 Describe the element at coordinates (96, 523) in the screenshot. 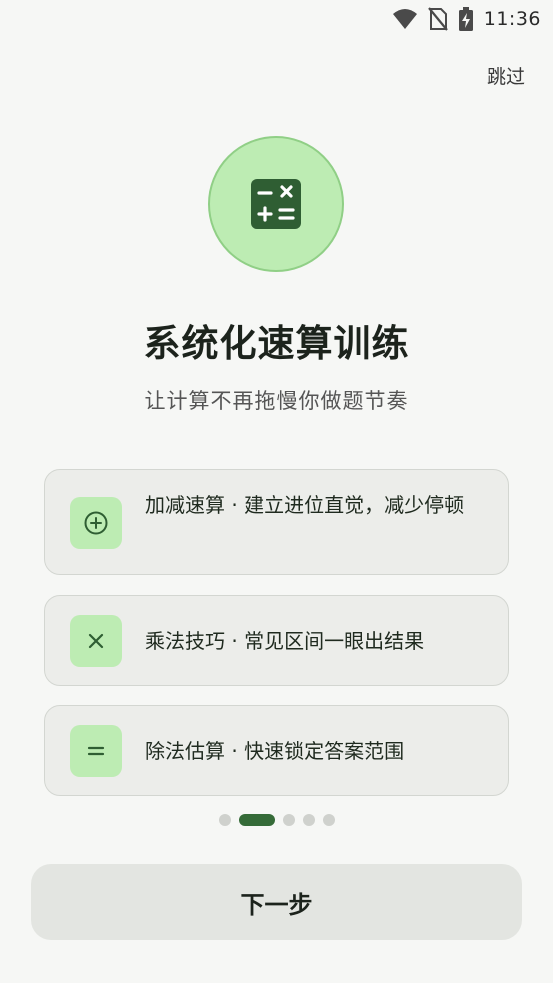

I see `plus-circle-icon` at that location.